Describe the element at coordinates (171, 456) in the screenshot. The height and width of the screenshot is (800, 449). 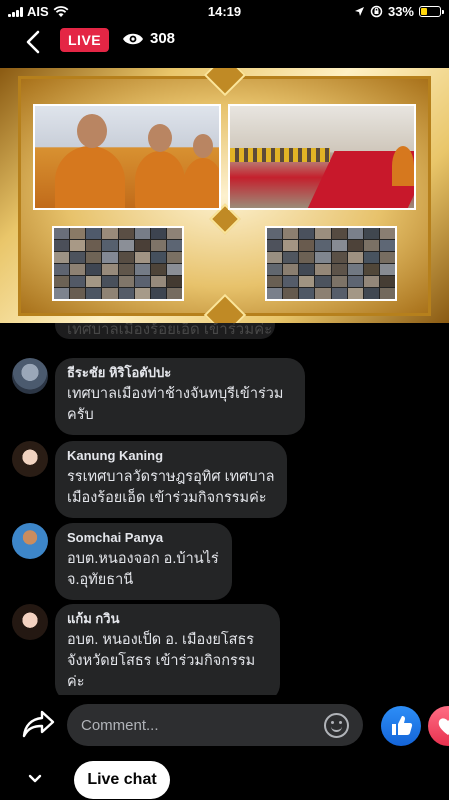
I see `commenter-name: Kanung Kaning` at that location.